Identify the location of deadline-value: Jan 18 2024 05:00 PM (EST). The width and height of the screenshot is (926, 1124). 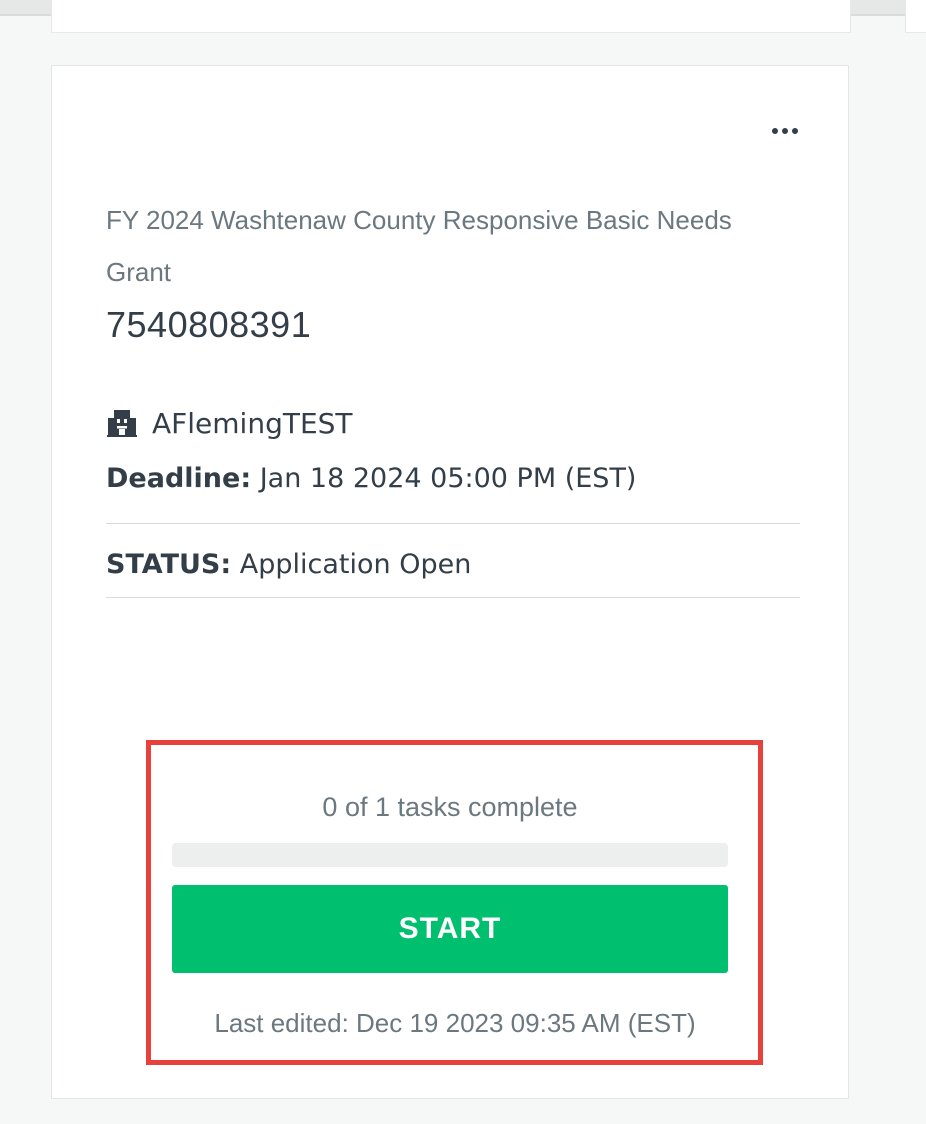
(448, 478).